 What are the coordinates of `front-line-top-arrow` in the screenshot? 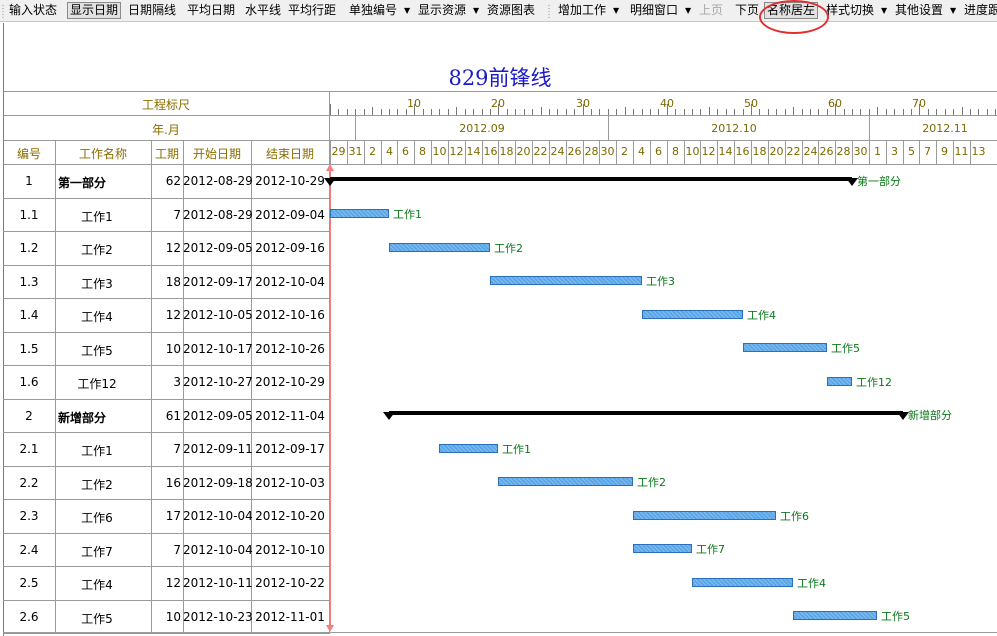 It's located at (330, 167).